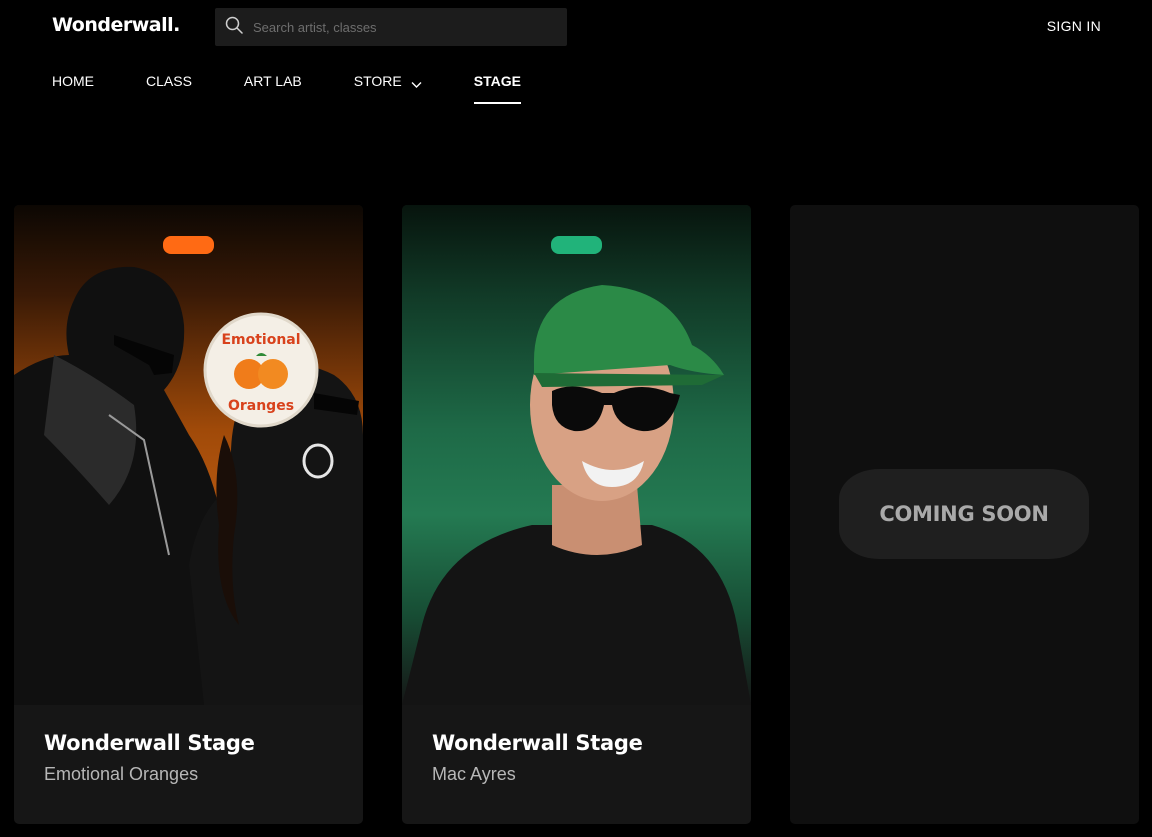  I want to click on nav-item-art-lab: ART LAB, so click(273, 88).